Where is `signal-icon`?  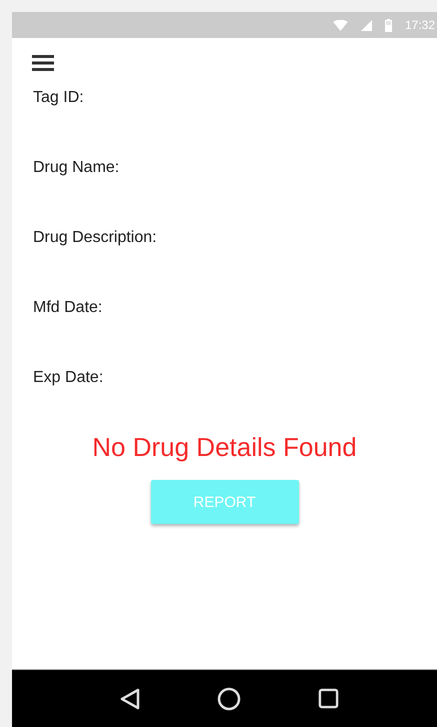
signal-icon is located at coordinates (366, 25).